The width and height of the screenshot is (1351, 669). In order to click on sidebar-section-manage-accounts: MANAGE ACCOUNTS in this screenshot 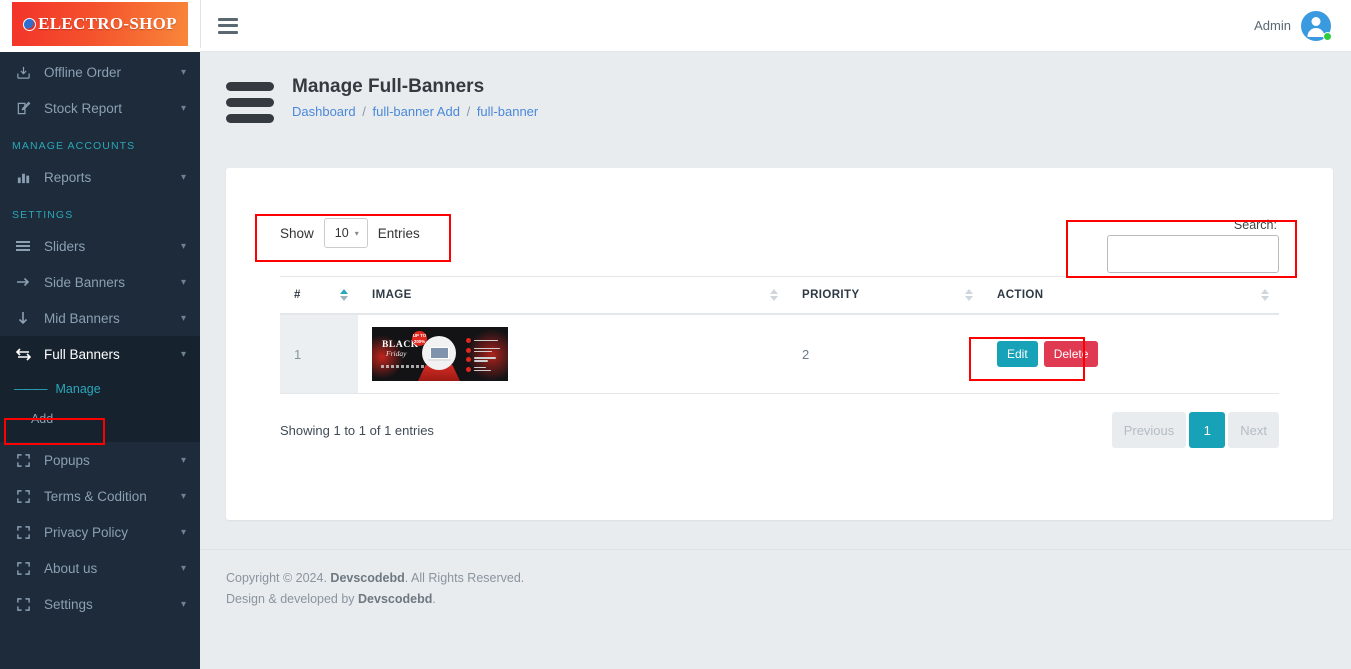, I will do `click(74, 146)`.